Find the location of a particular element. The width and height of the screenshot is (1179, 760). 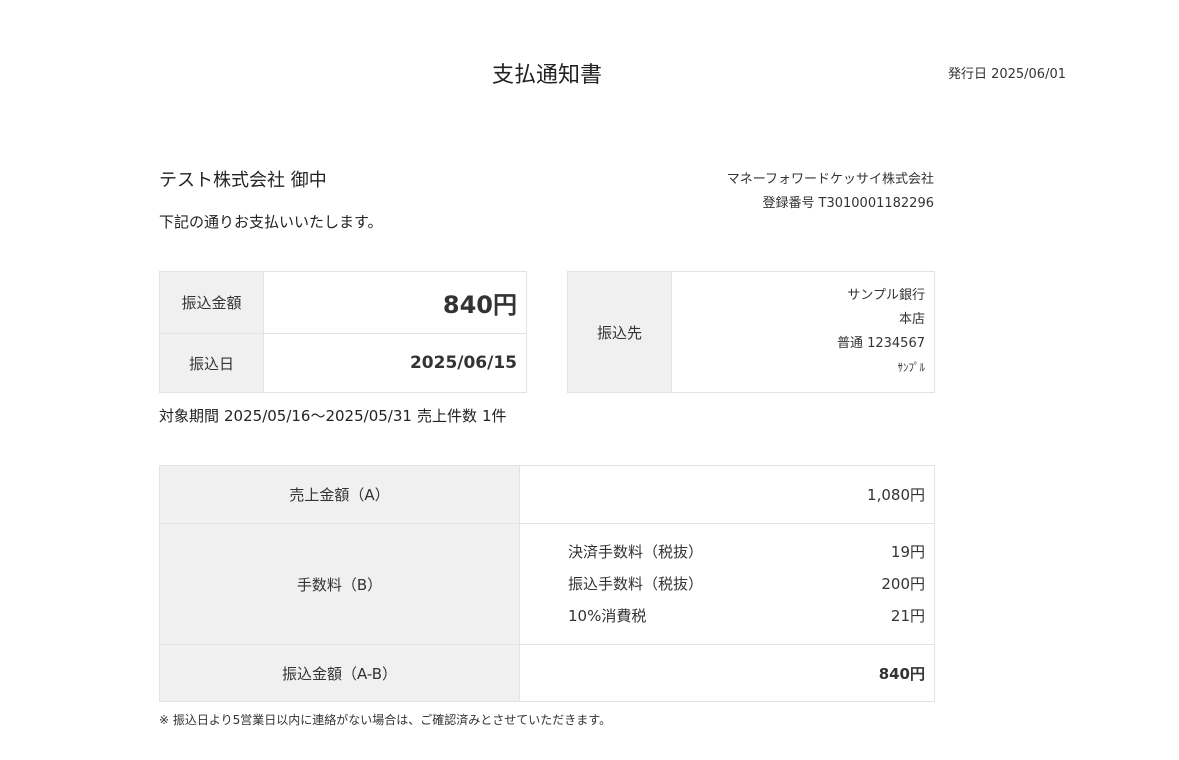

payment-amount-label: 振込金額 is located at coordinates (211, 302).